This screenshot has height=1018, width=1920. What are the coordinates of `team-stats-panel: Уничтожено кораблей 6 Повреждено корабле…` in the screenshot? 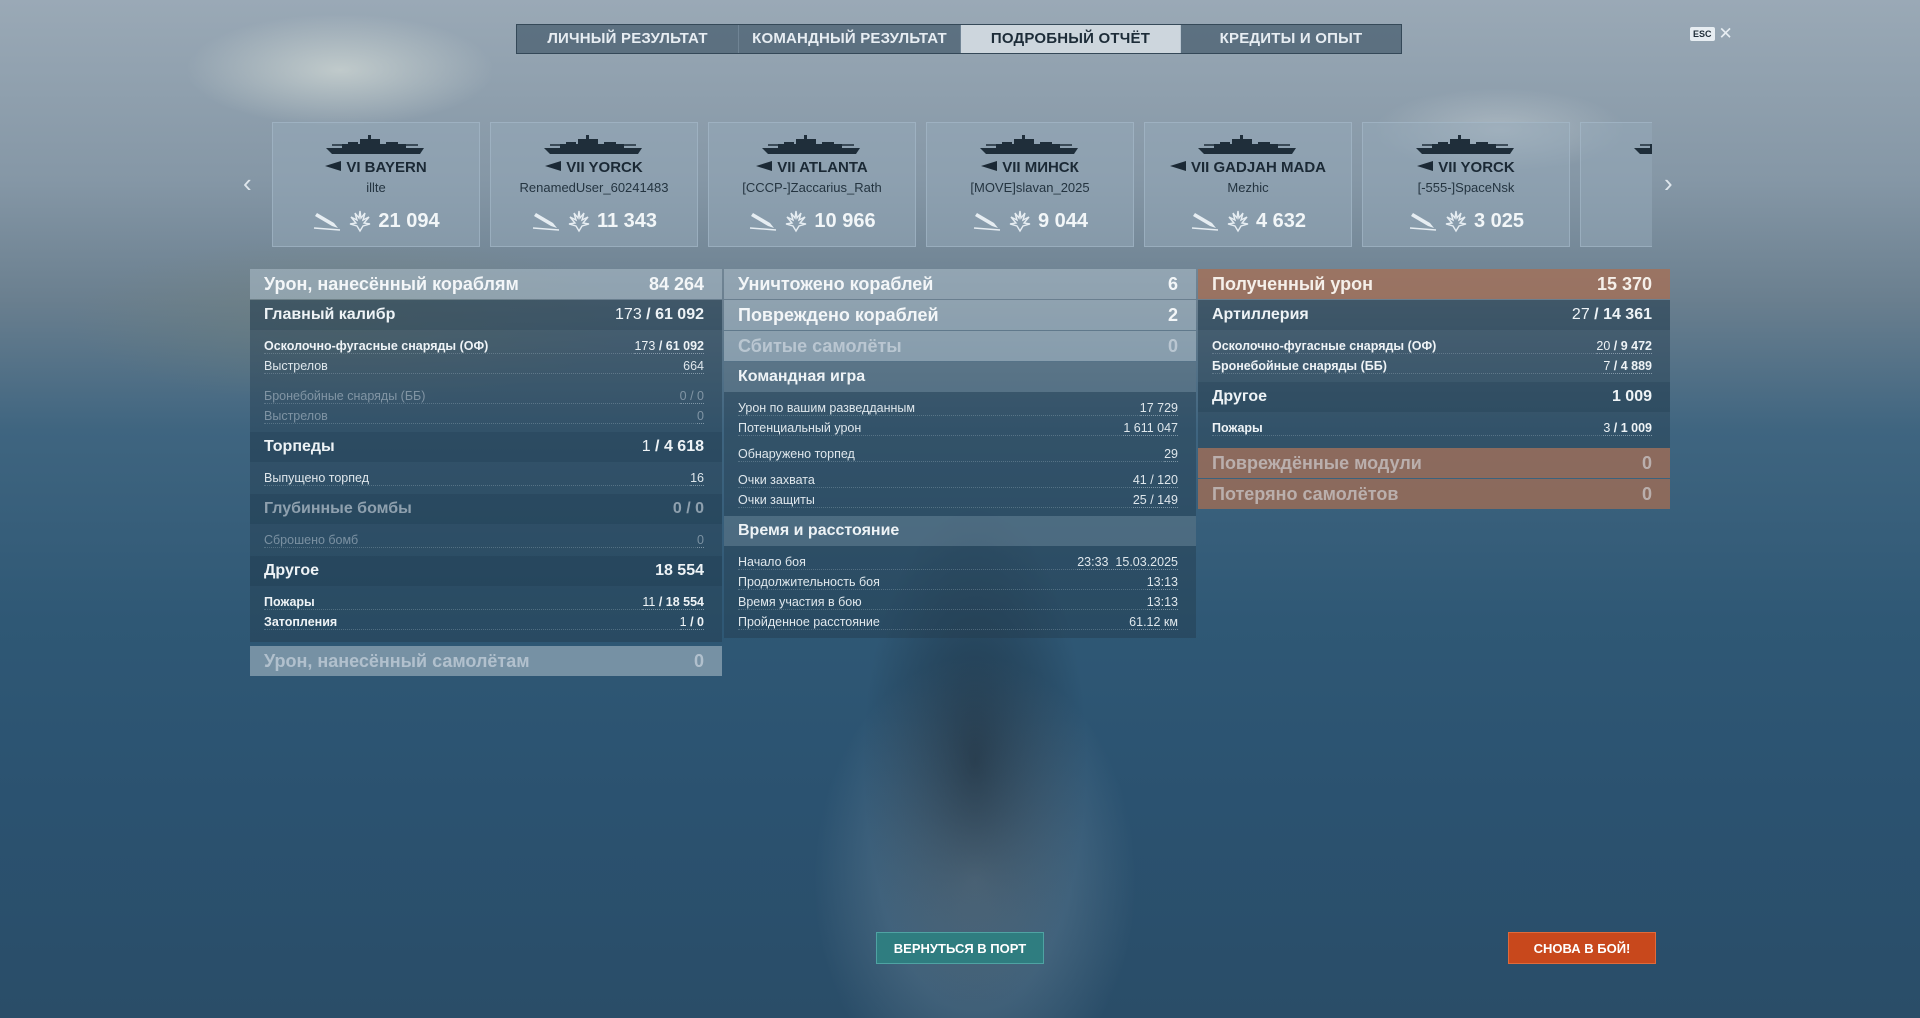 It's located at (960, 453).